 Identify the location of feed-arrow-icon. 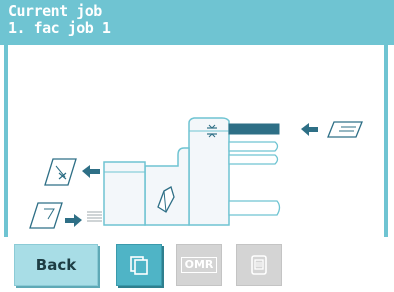
(309, 129).